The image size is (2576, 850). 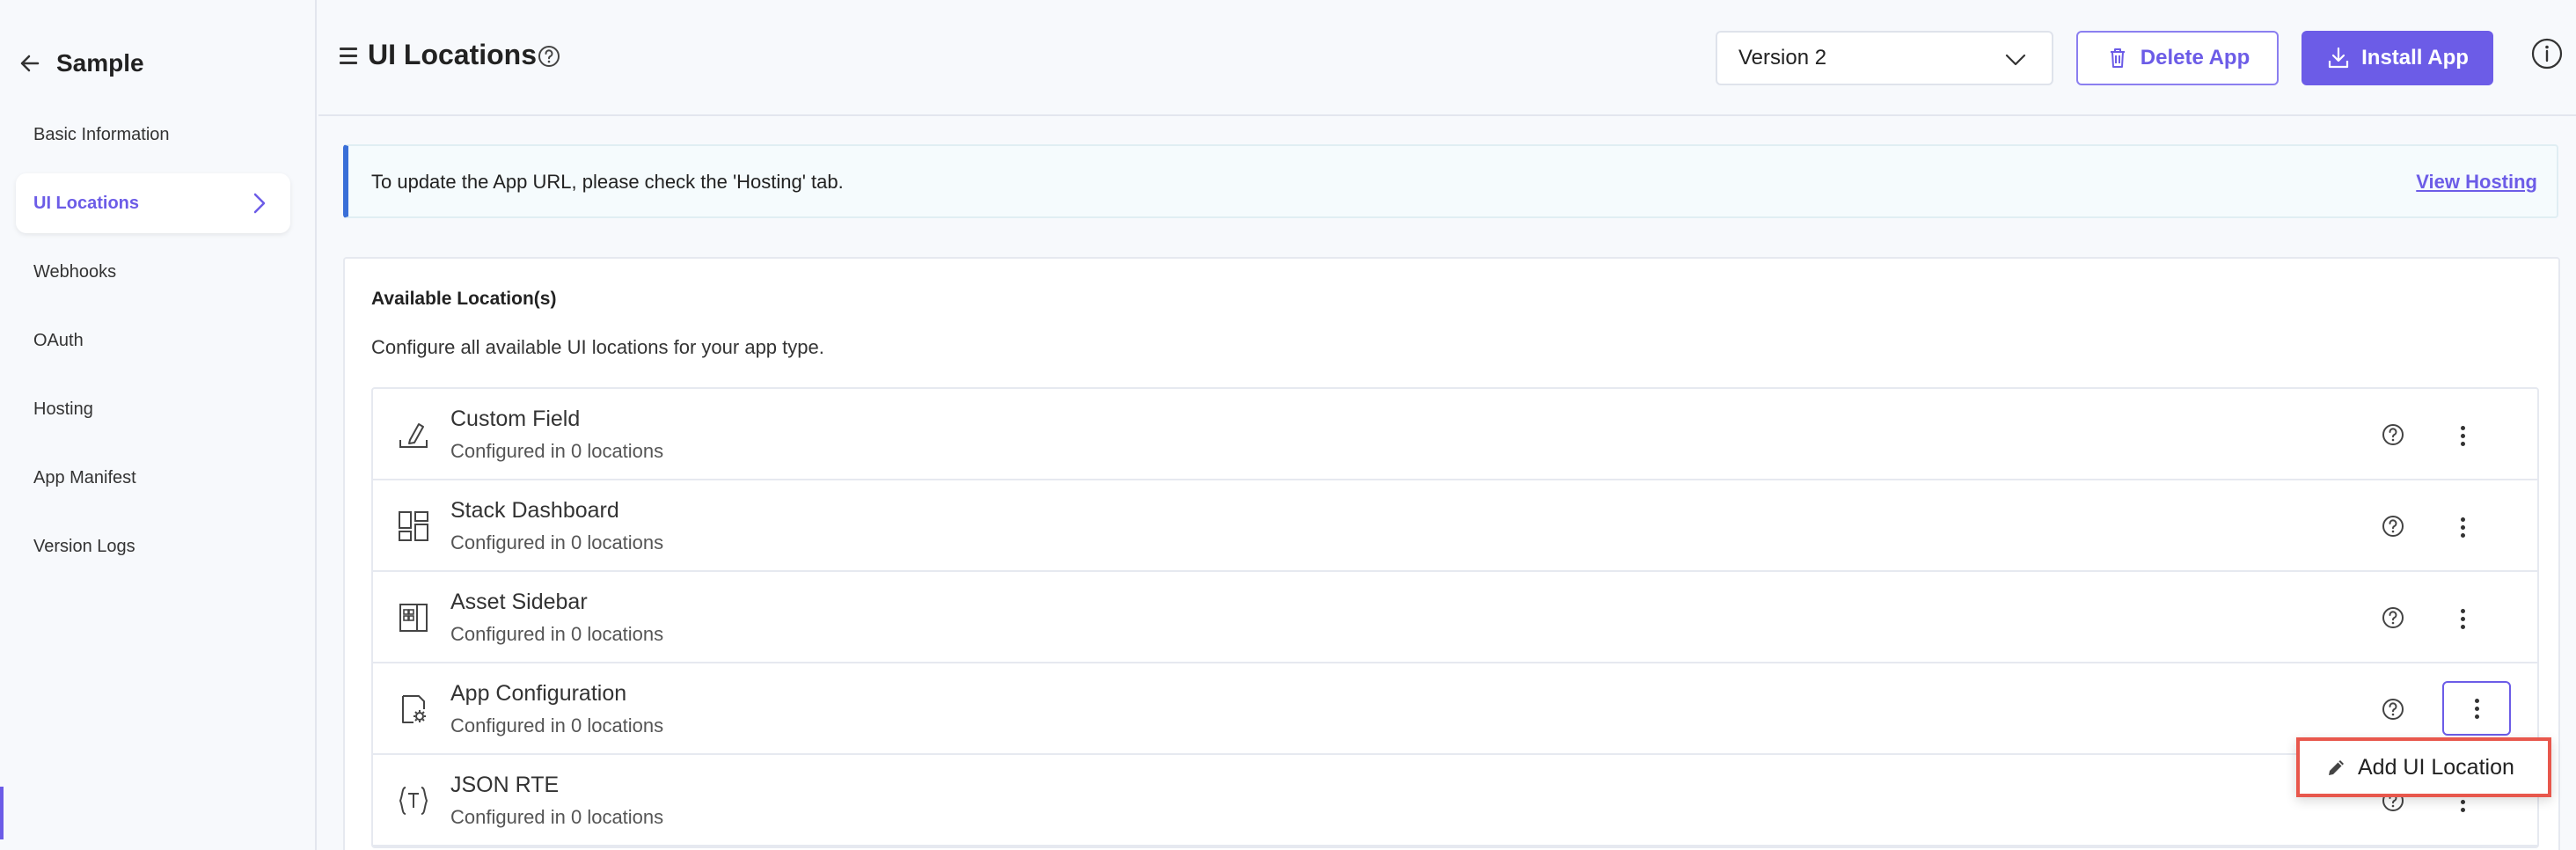 What do you see at coordinates (2415, 58) in the screenshot?
I see `install-app-label: Install App` at bounding box center [2415, 58].